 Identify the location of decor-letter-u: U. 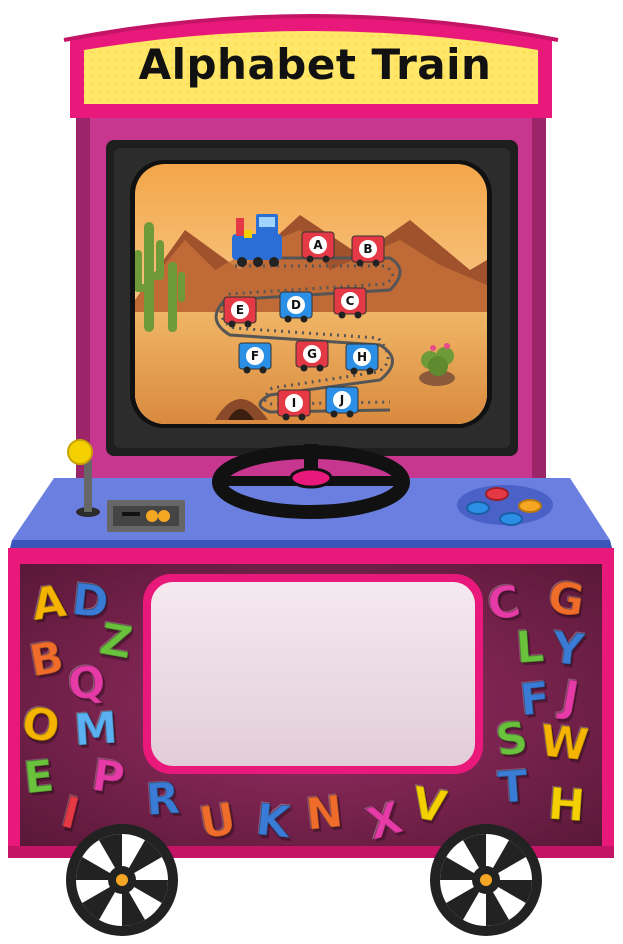
(218, 822).